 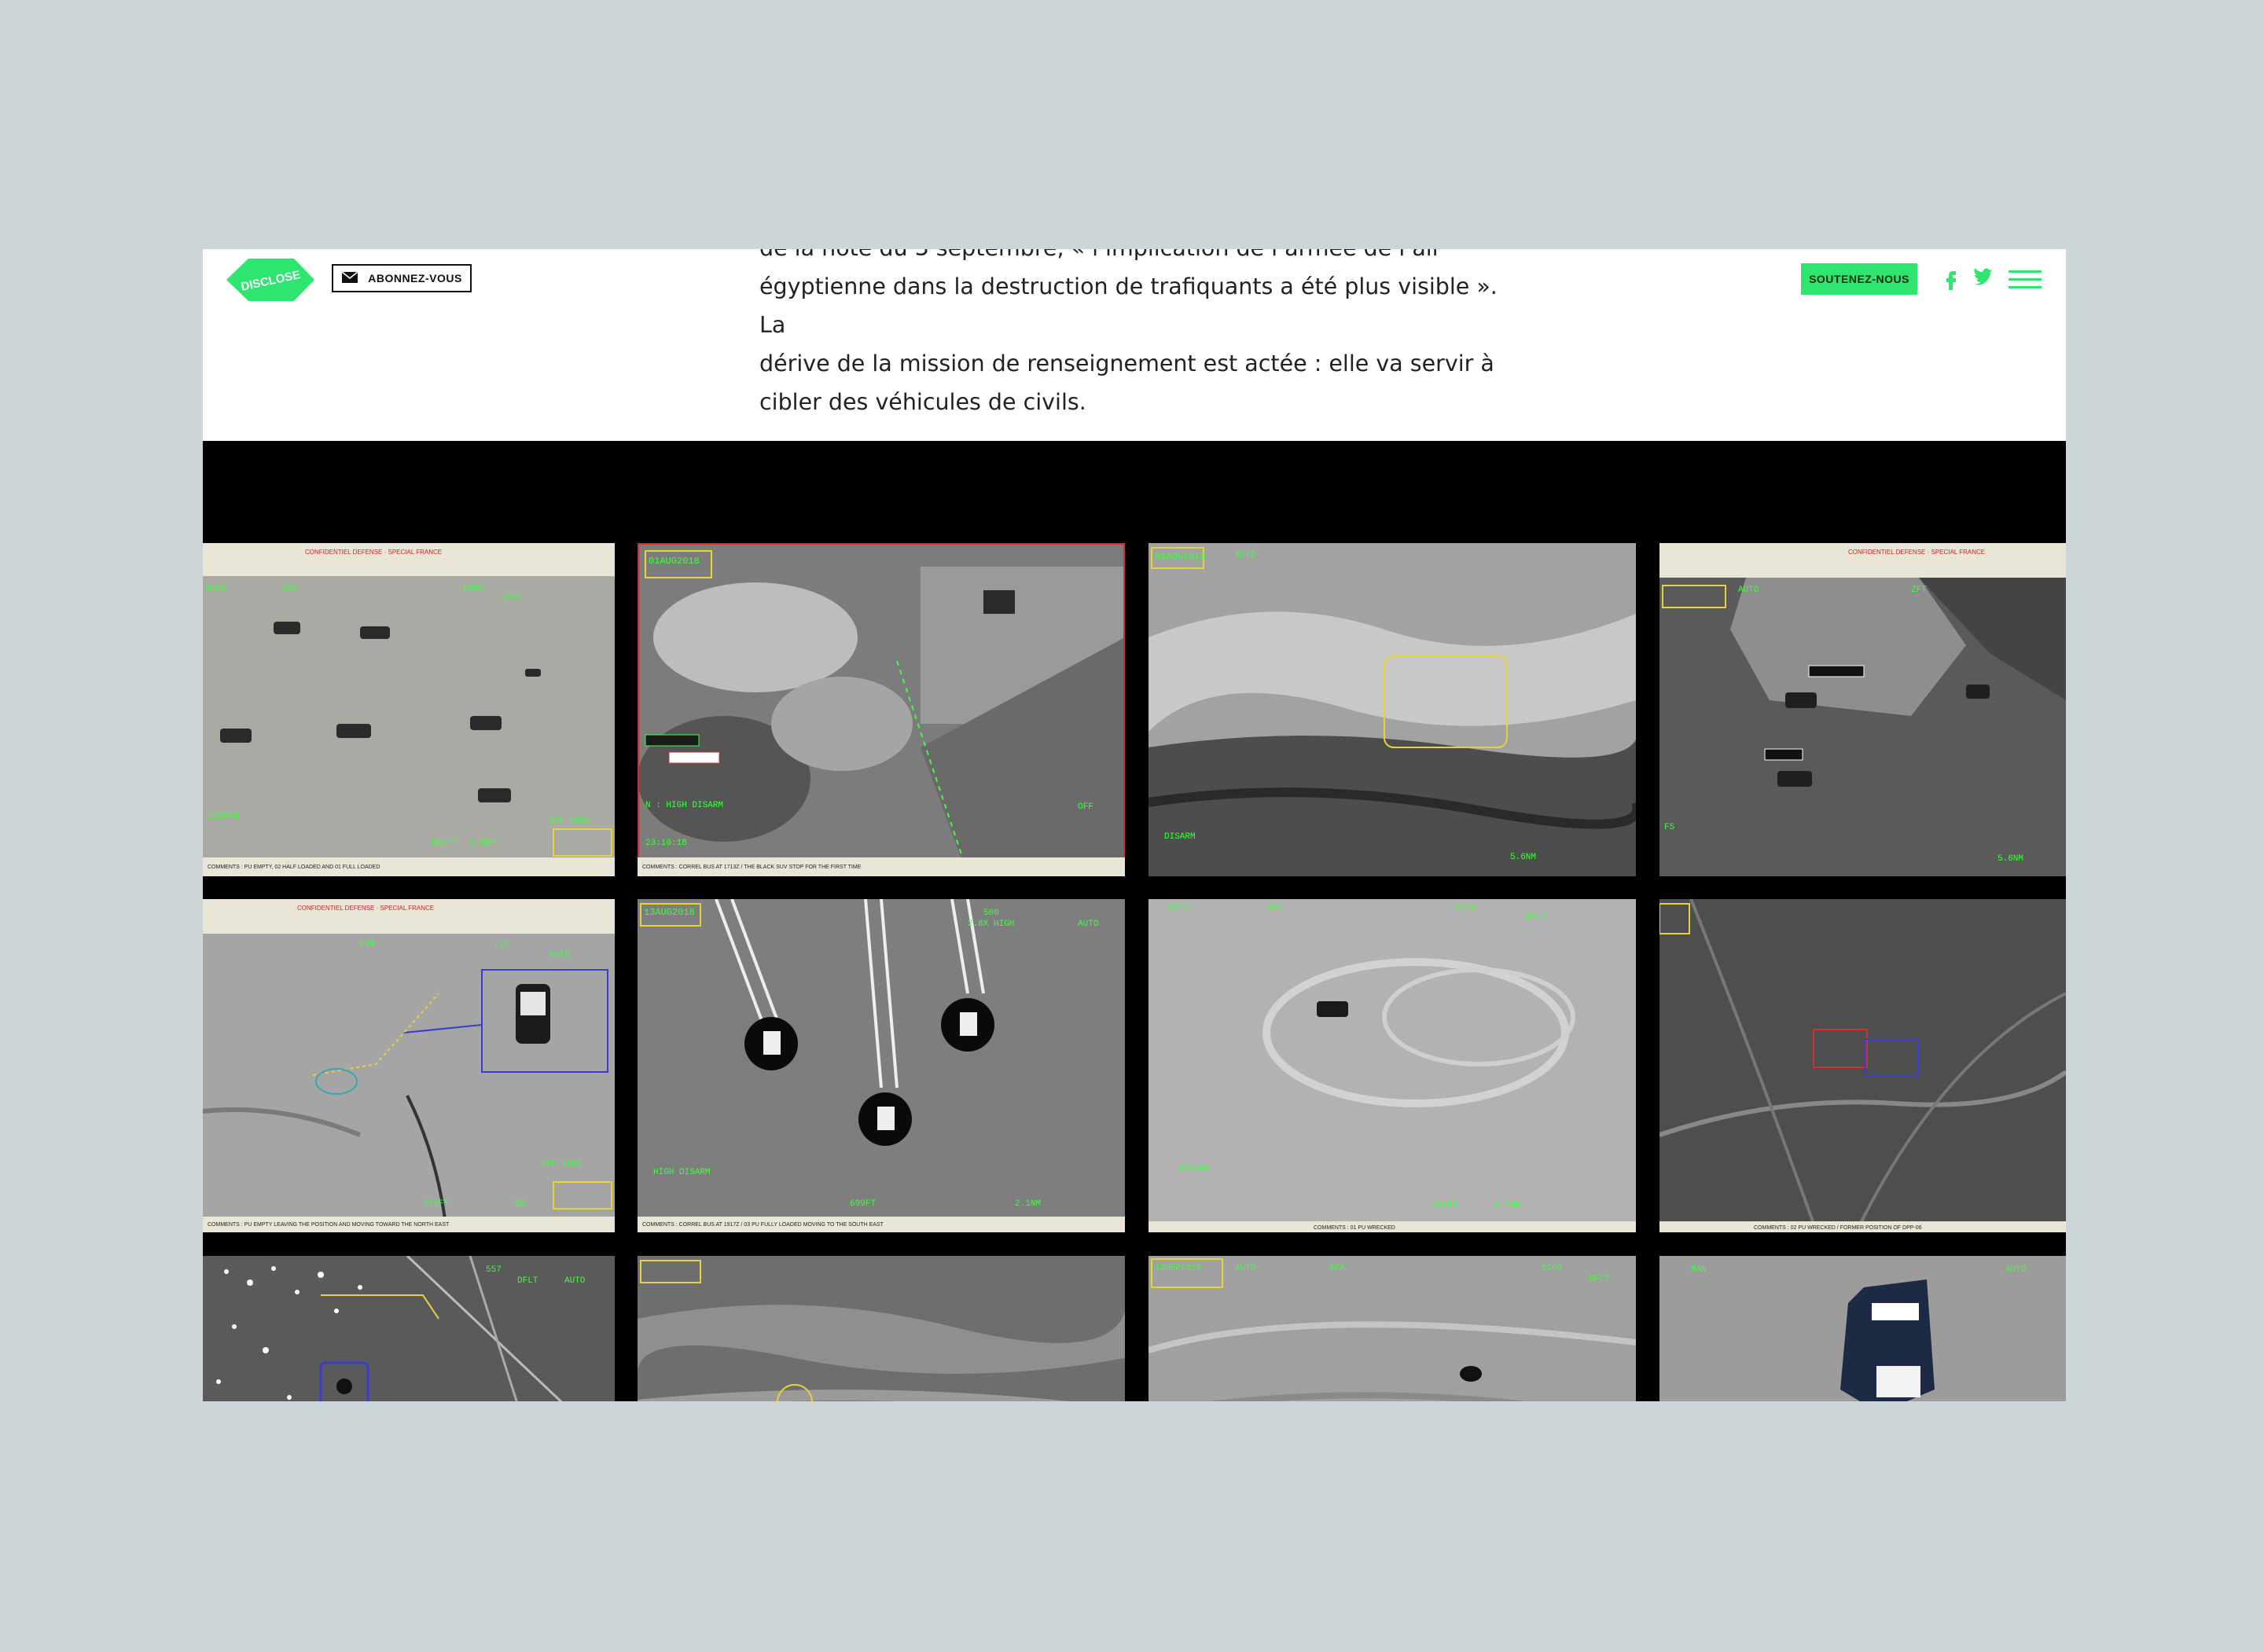 I want to click on subscribe-button: ABONNEZ-VOUS, so click(x=402, y=278).